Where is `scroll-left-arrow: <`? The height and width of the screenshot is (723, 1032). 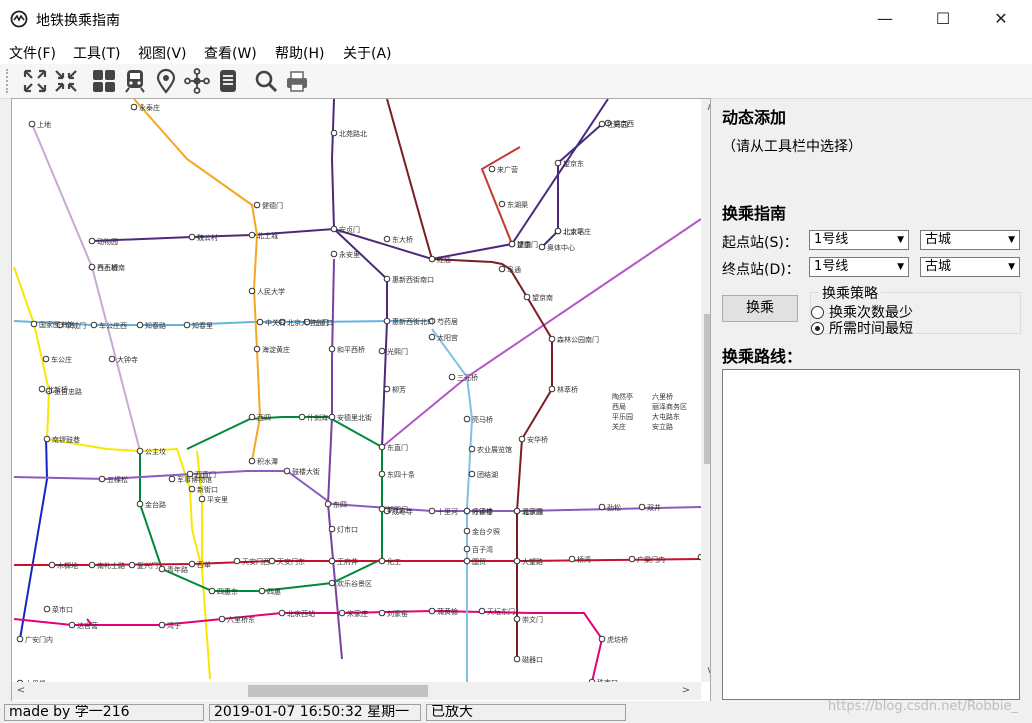
scroll-left-arrow: < is located at coordinates (21, 691).